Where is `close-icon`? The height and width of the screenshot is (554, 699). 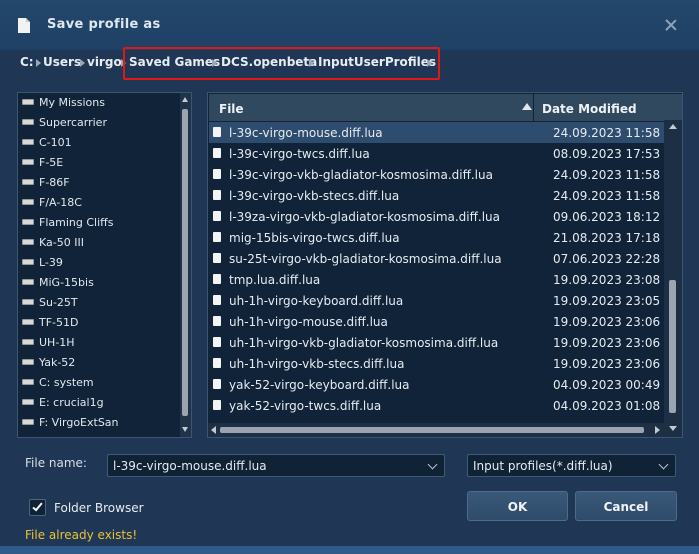 close-icon is located at coordinates (671, 25).